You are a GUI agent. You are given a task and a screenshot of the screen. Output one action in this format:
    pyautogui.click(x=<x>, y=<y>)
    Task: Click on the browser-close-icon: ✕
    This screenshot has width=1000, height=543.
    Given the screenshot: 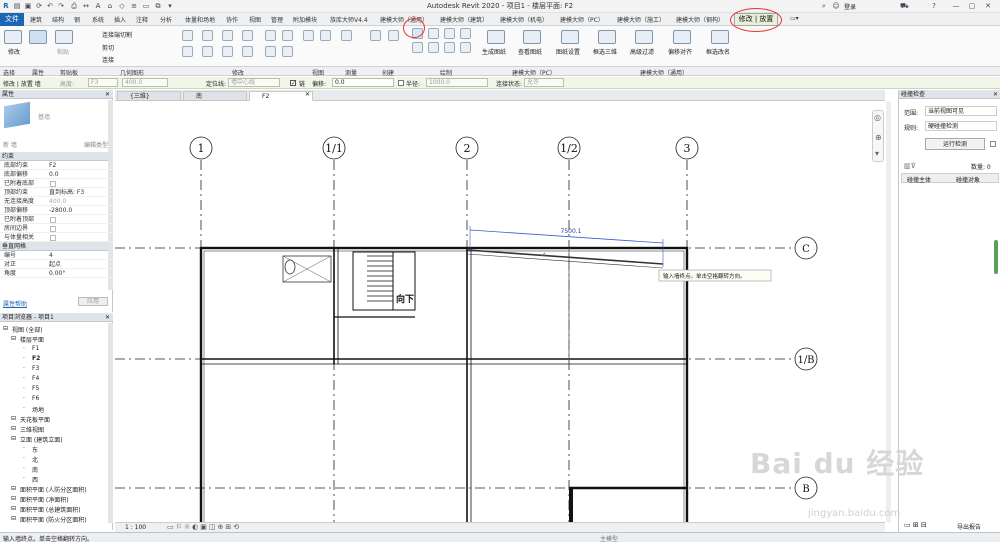 What is the action you would take?
    pyautogui.click(x=107, y=317)
    